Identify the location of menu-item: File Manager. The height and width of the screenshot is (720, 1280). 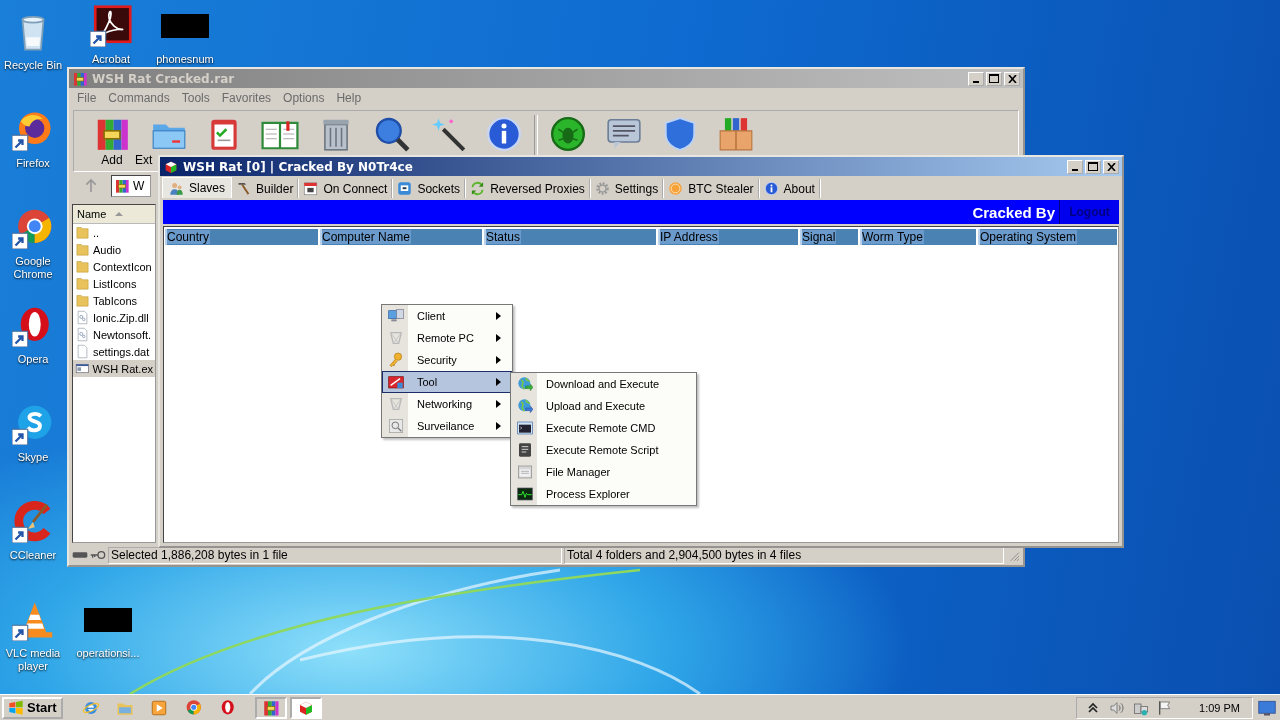
(603, 472).